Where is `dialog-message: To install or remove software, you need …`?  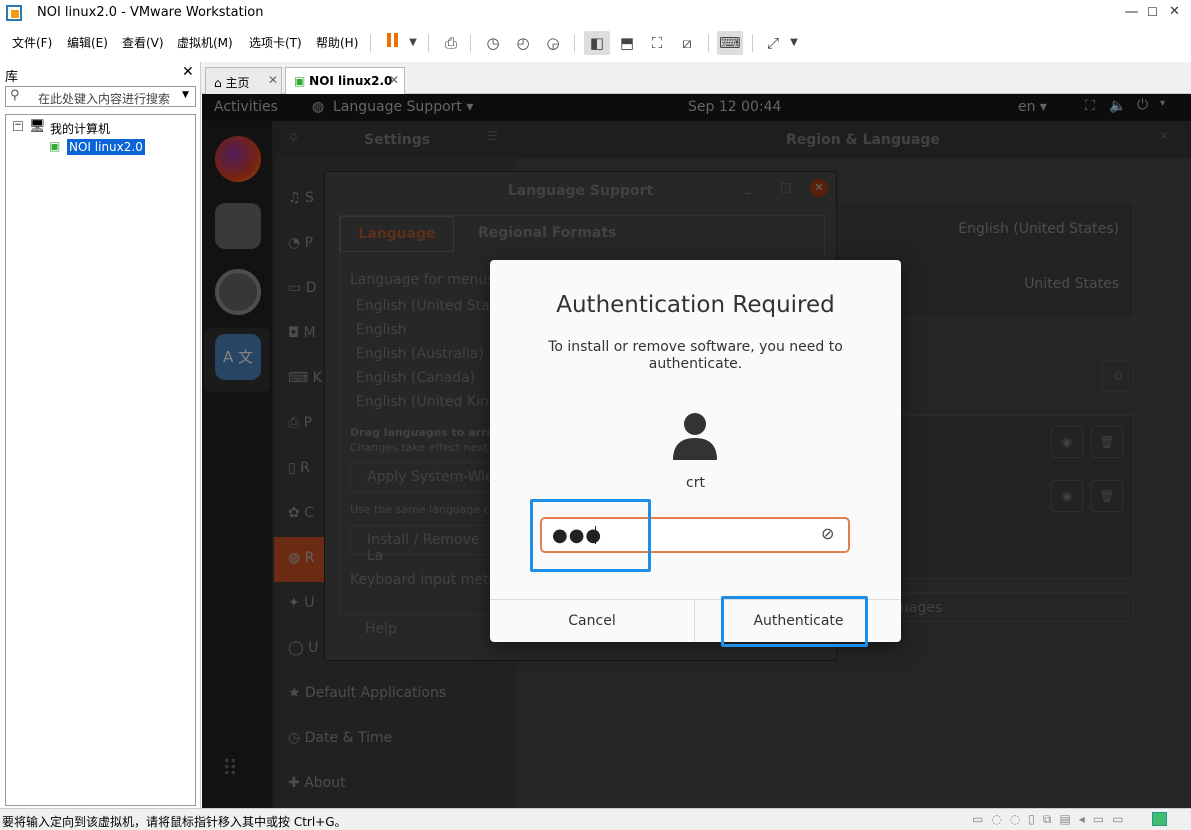
dialog-message: To install or remove software, you need … is located at coordinates (695, 355).